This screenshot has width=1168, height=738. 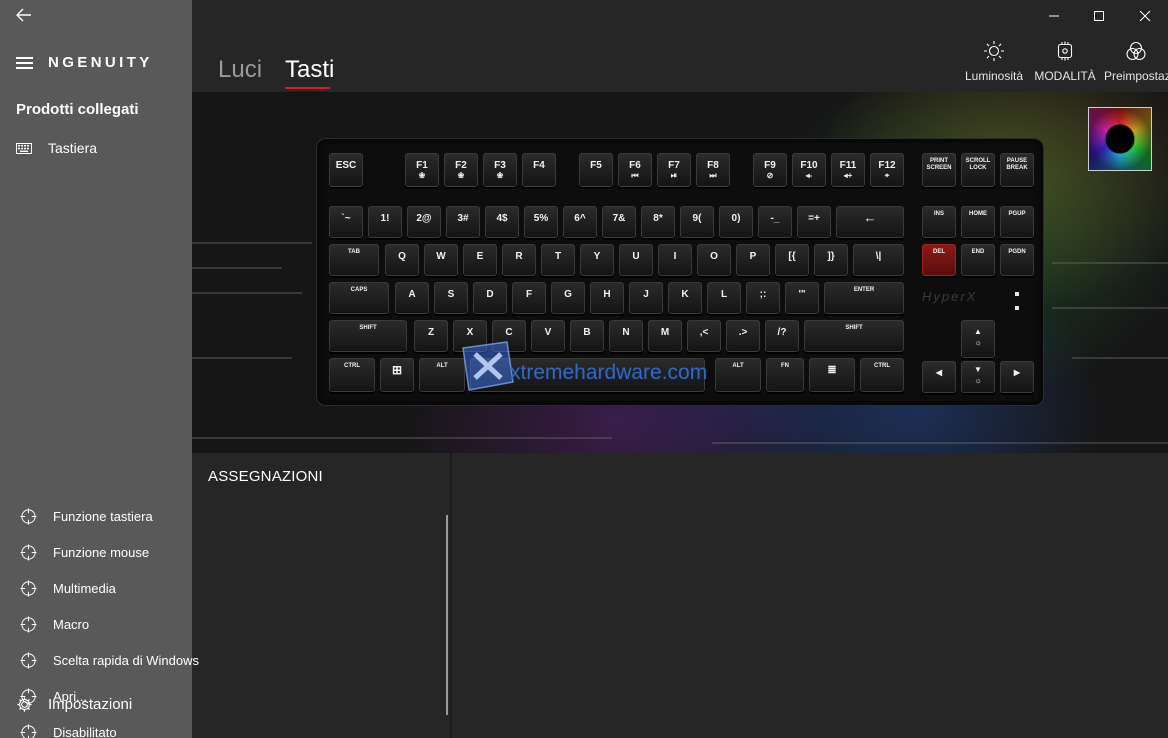 I want to click on key-f5: F5, so click(x=596, y=170).